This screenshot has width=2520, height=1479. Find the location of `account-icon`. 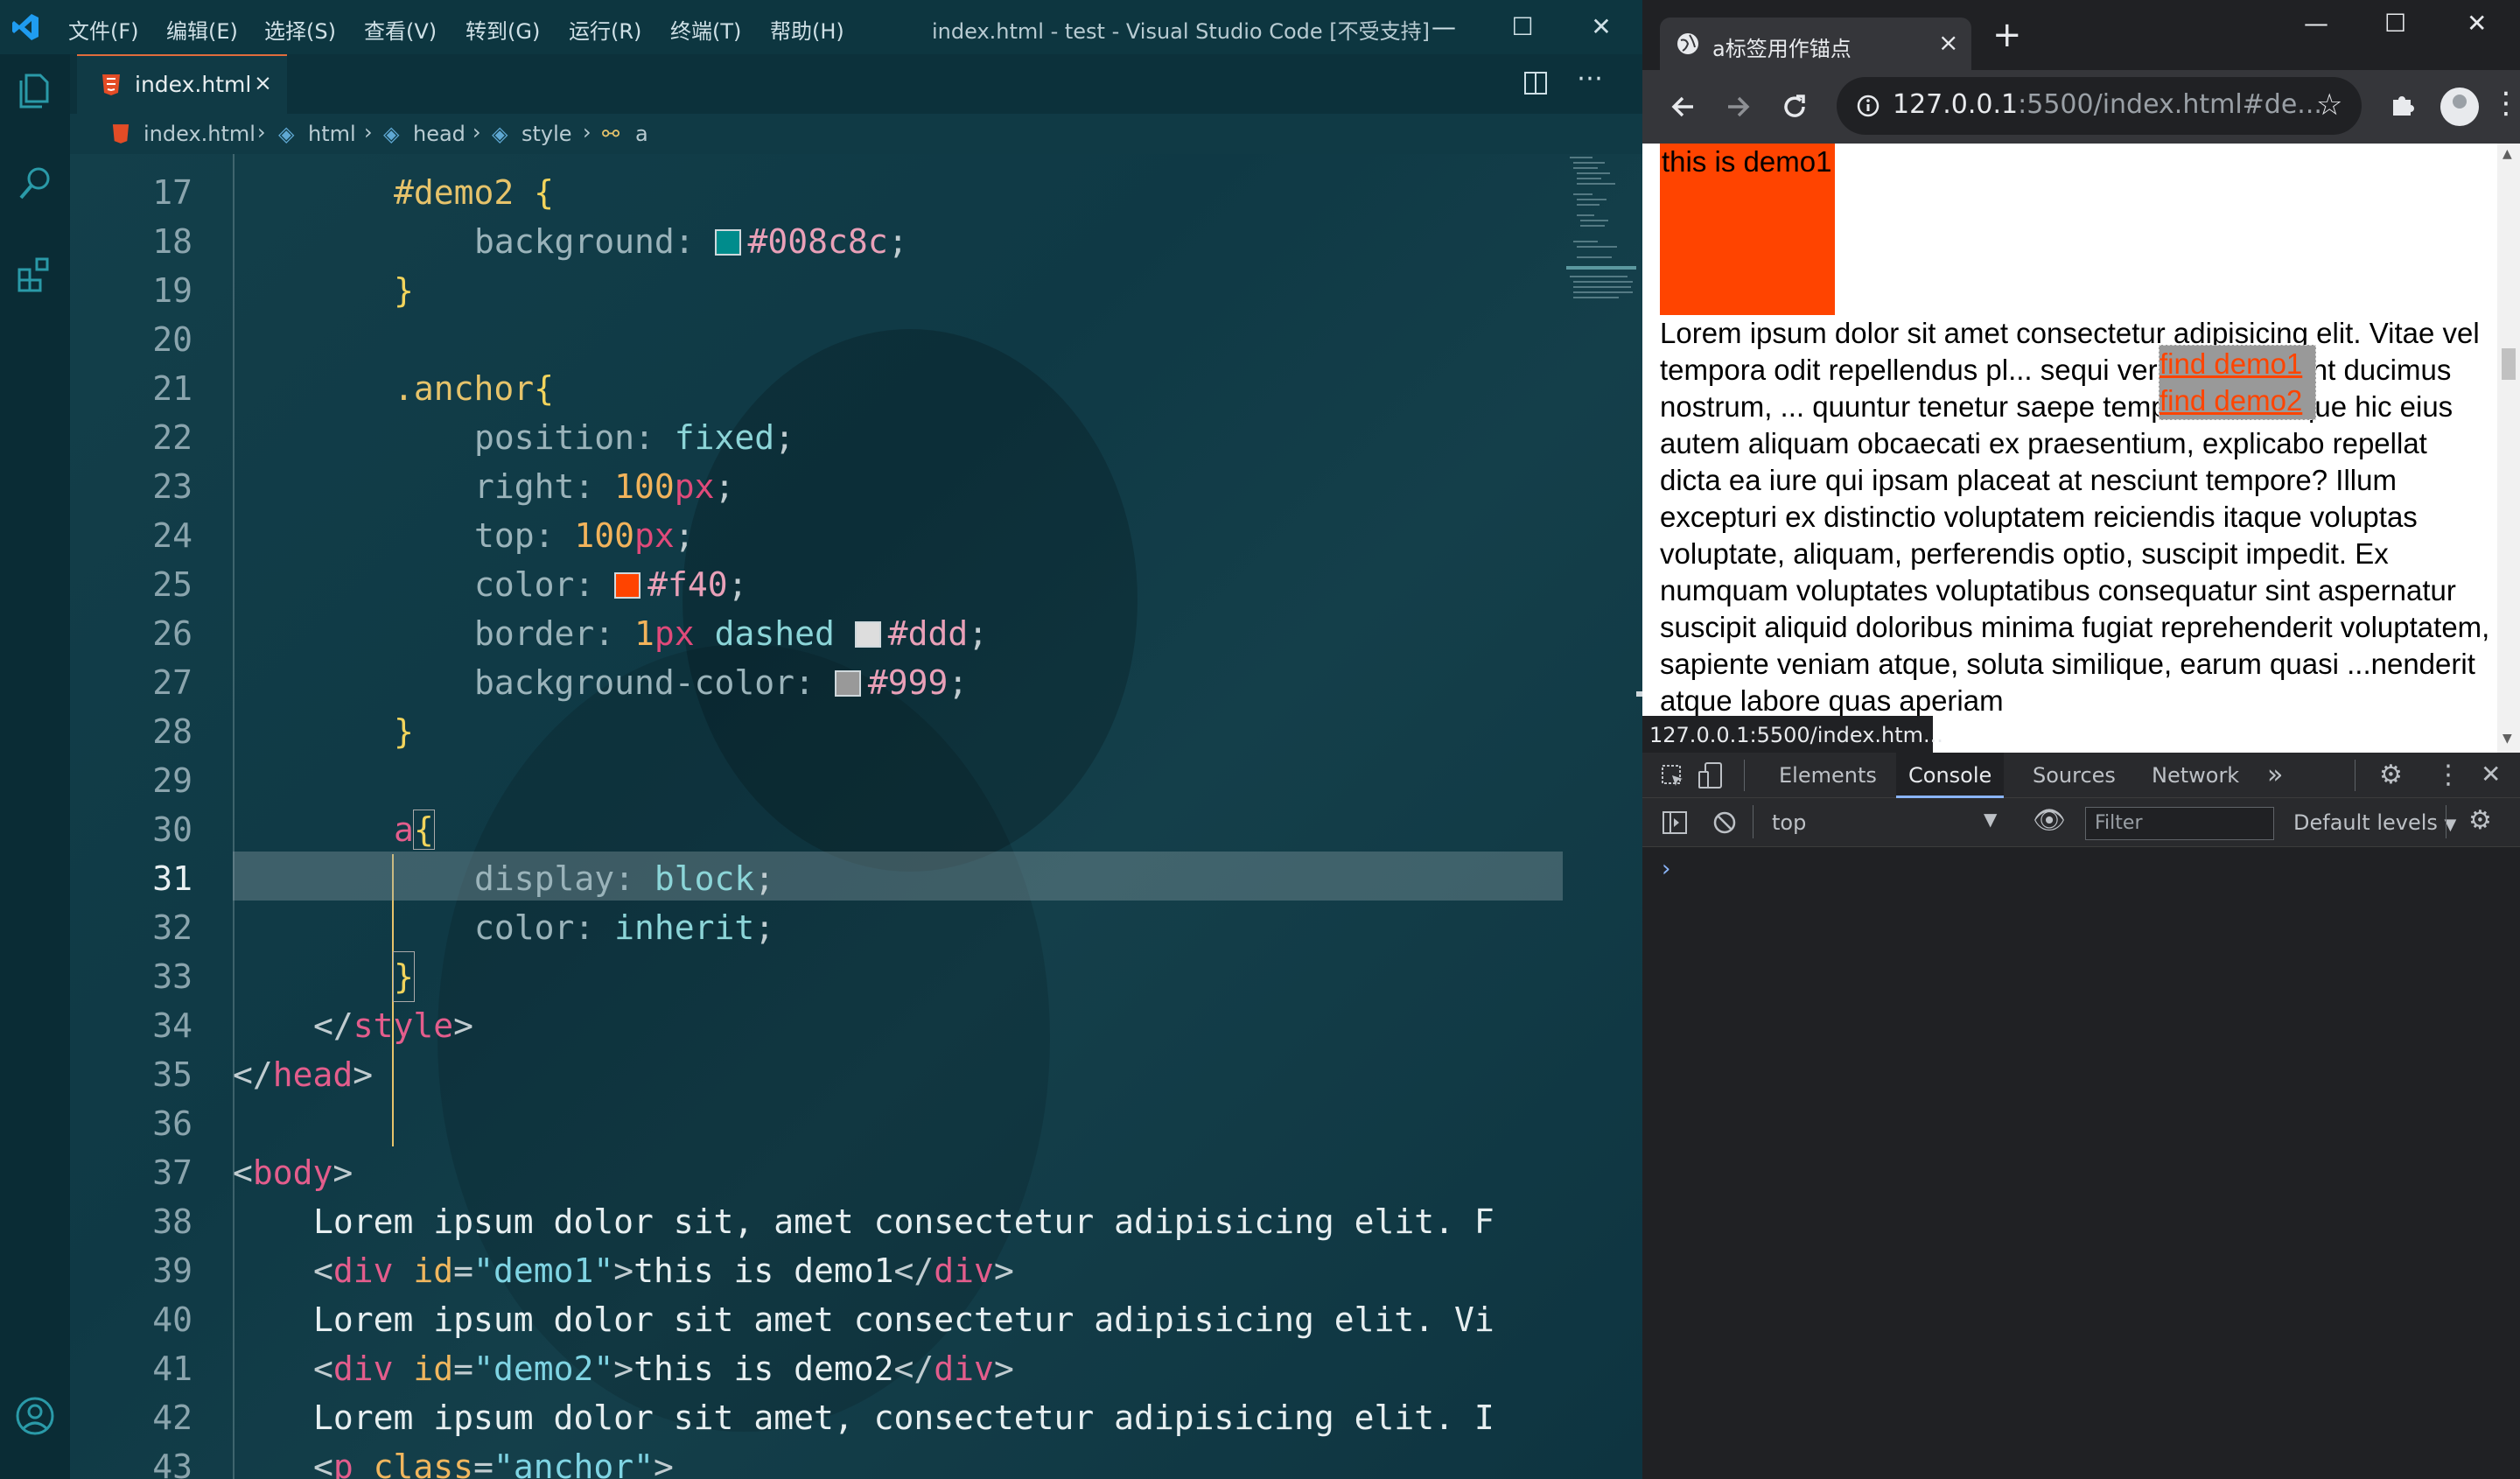

account-icon is located at coordinates (35, 1416).